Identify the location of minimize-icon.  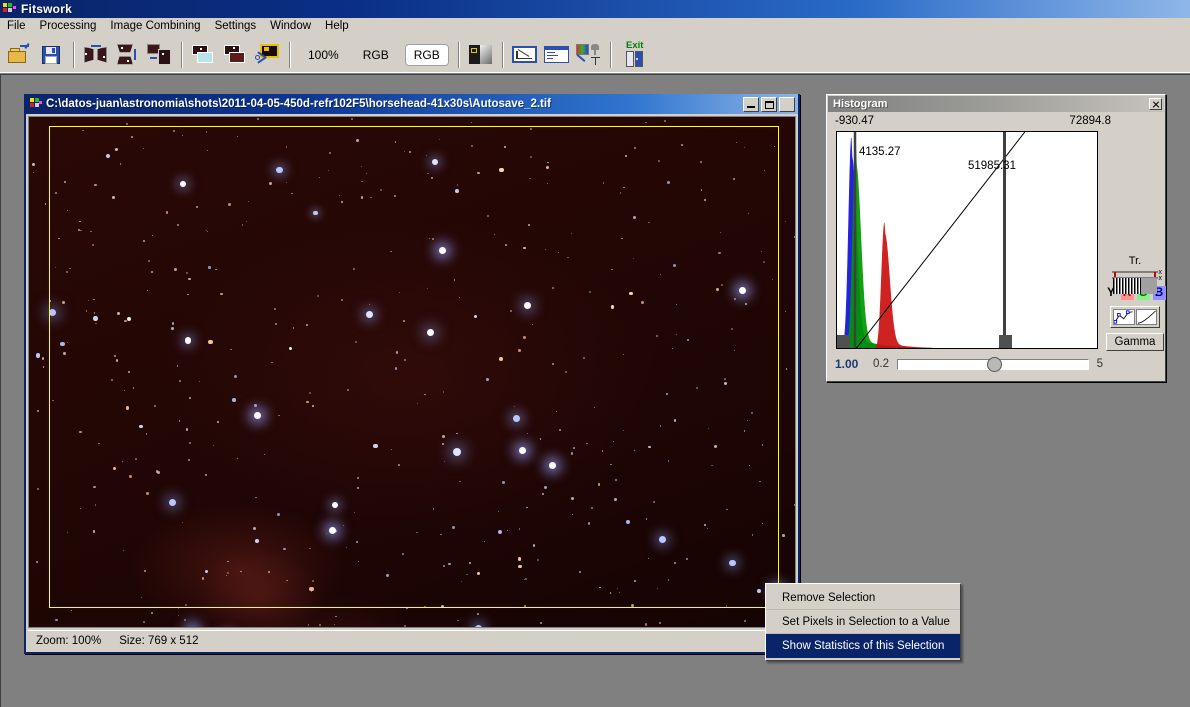
(751, 104).